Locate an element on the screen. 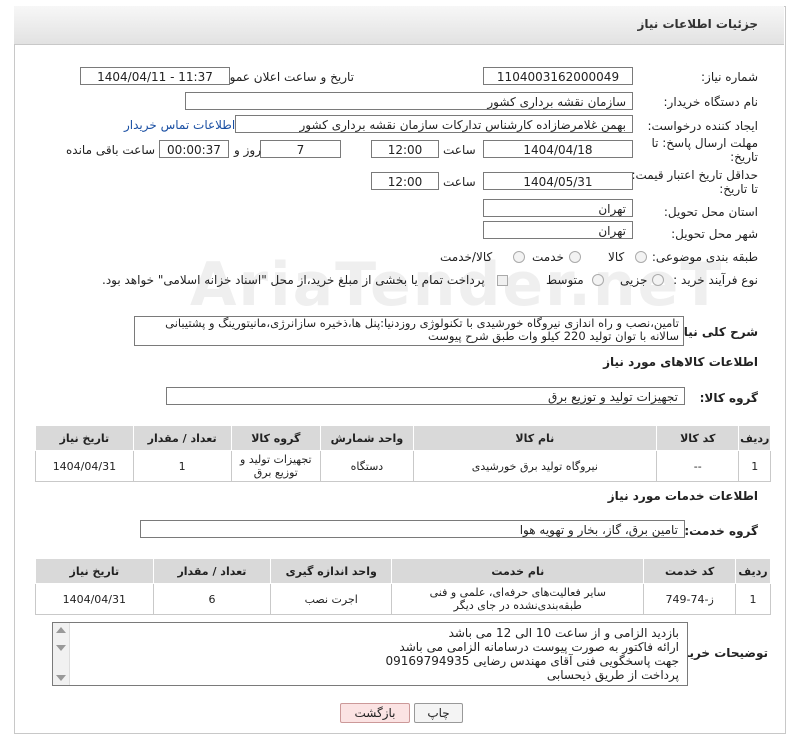 The height and width of the screenshot is (739, 788). need-number-label: شماره نیاز: is located at coordinates (729, 77).